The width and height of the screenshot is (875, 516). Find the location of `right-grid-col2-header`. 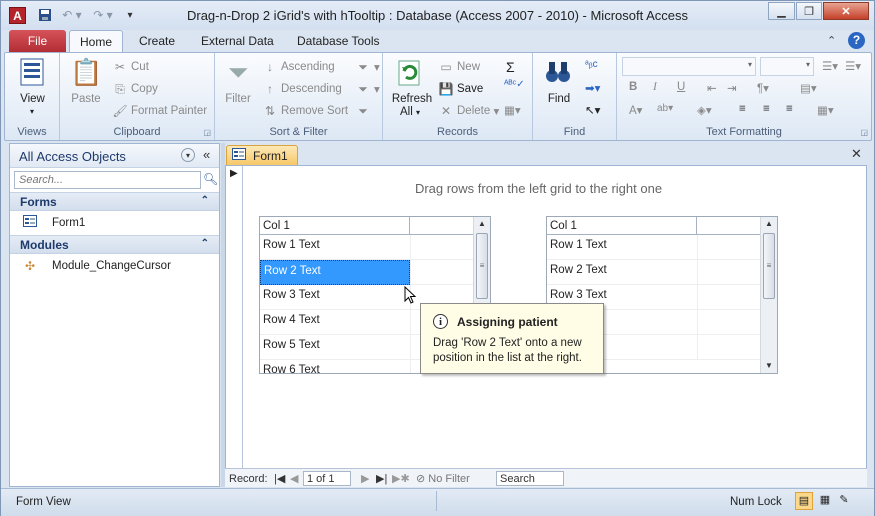

right-grid-col2-header is located at coordinates (729, 226).